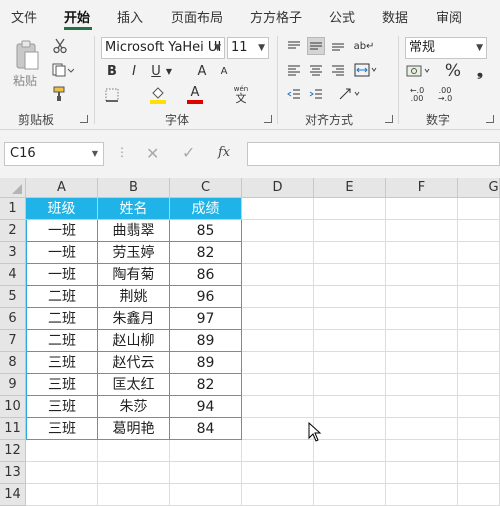 Image resolution: width=500 pixels, height=506 pixels. What do you see at coordinates (490, 119) in the screenshot?
I see `number-launcher-icon` at bounding box center [490, 119].